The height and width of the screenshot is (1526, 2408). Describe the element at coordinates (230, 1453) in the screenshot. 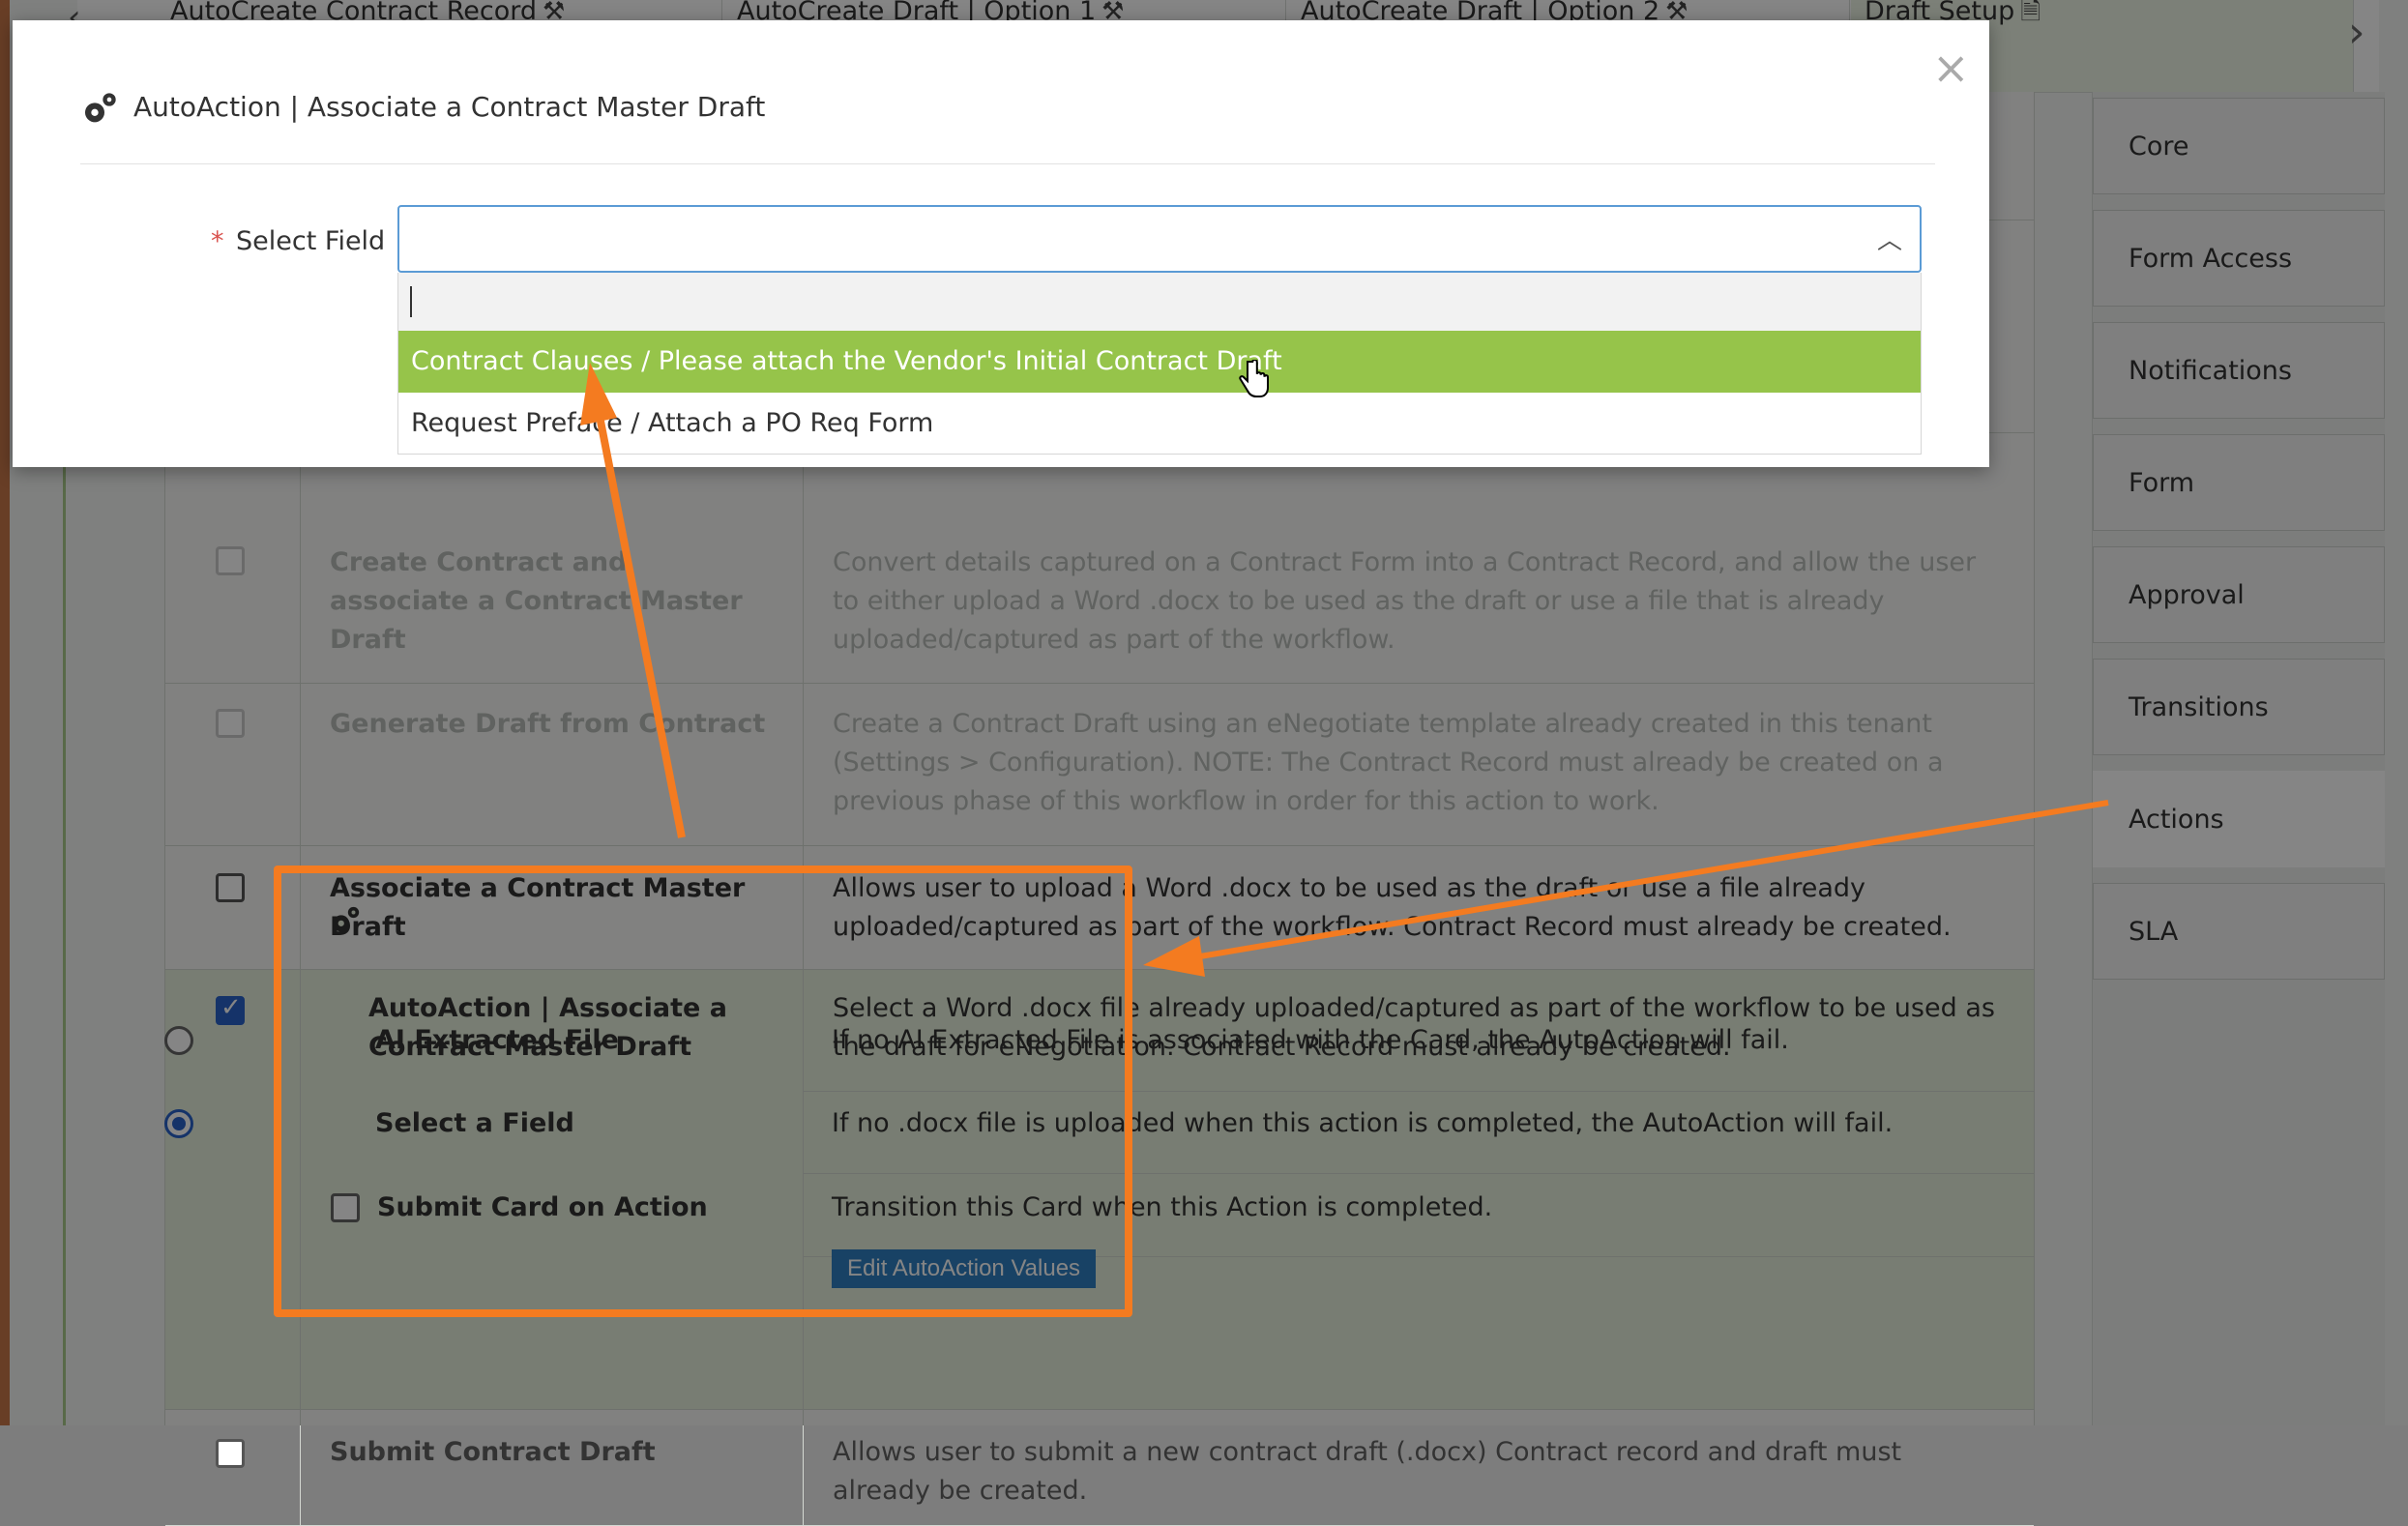

I see `action-checkbox` at that location.